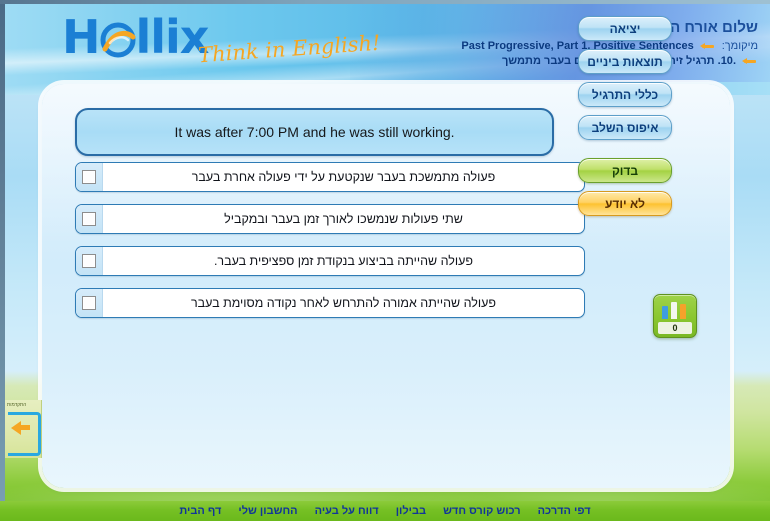 The width and height of the screenshot is (770, 521). I want to click on exercise-rules-button: כללי התרגיל, so click(625, 94).